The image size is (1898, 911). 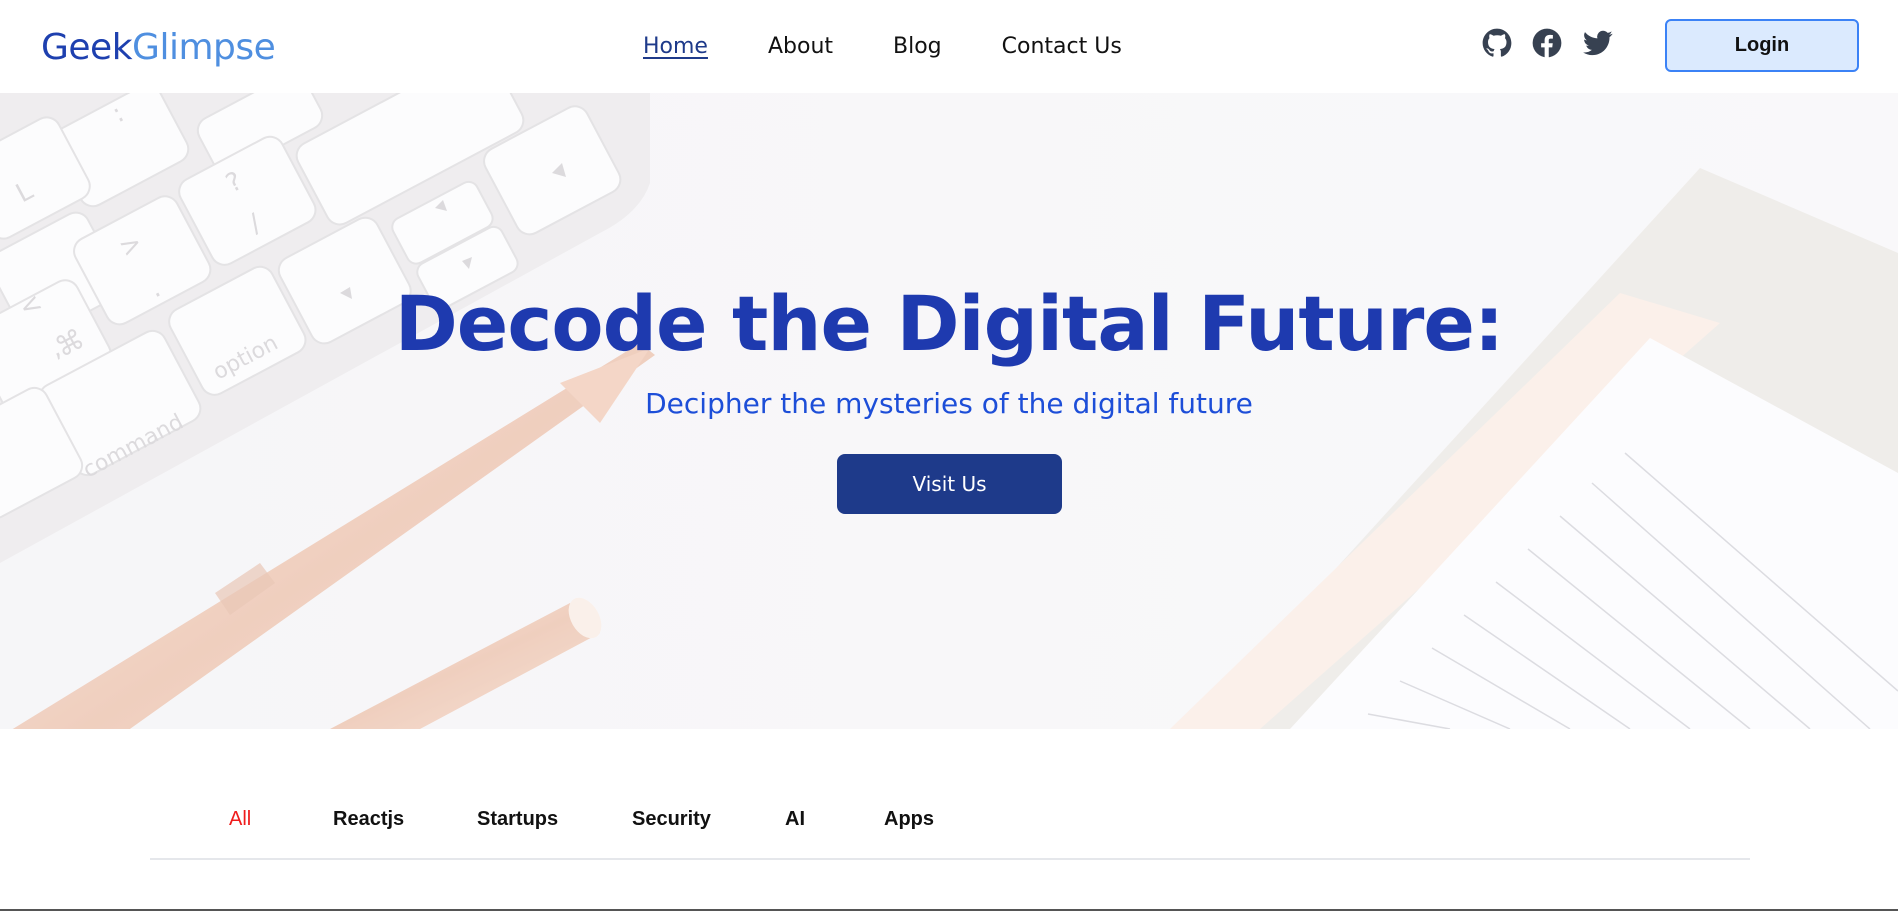 What do you see at coordinates (949, 323) in the screenshot?
I see `hero-title: Decode the Digital Future:` at bounding box center [949, 323].